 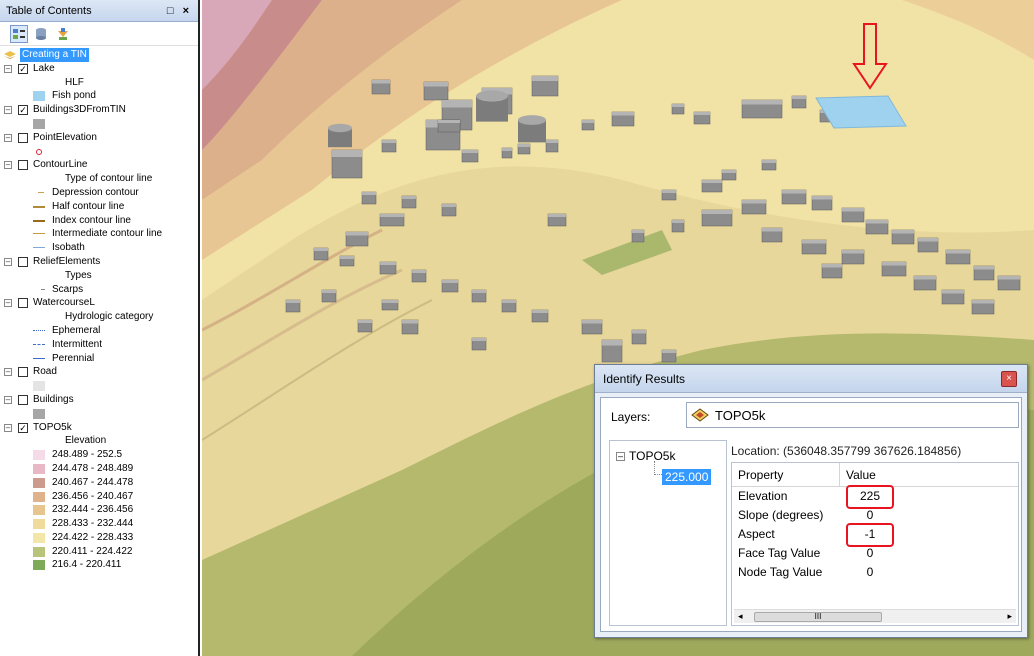 I want to click on layer-row-buildings3d: – ✓ Buildings3DFromTIN, so click(x=99, y=110).